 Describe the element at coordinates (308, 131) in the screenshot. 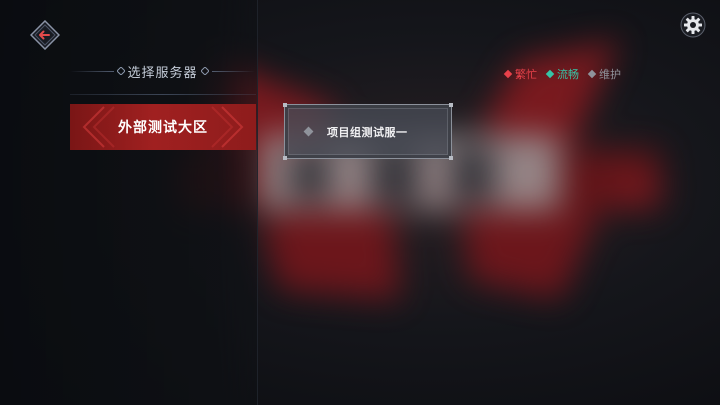

I see `server-status-icon` at that location.